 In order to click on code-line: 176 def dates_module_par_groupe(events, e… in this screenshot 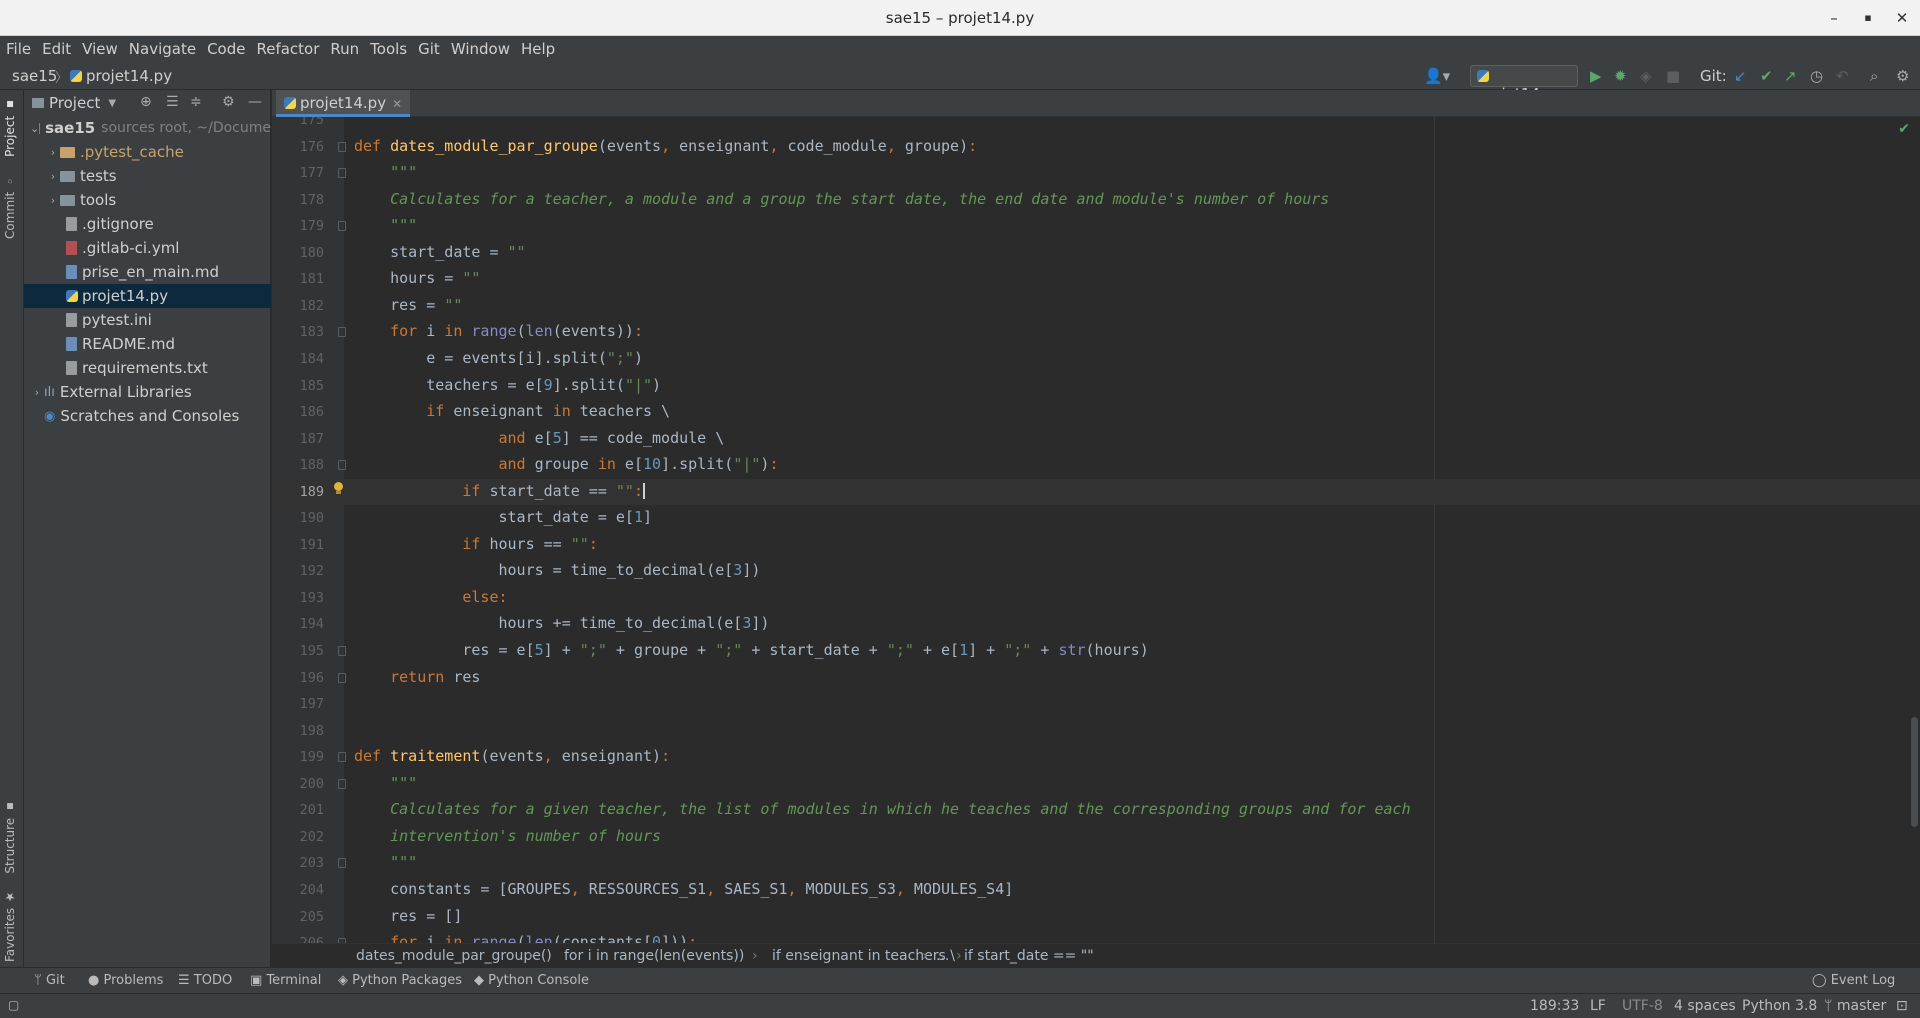, I will do `click(1096, 147)`.